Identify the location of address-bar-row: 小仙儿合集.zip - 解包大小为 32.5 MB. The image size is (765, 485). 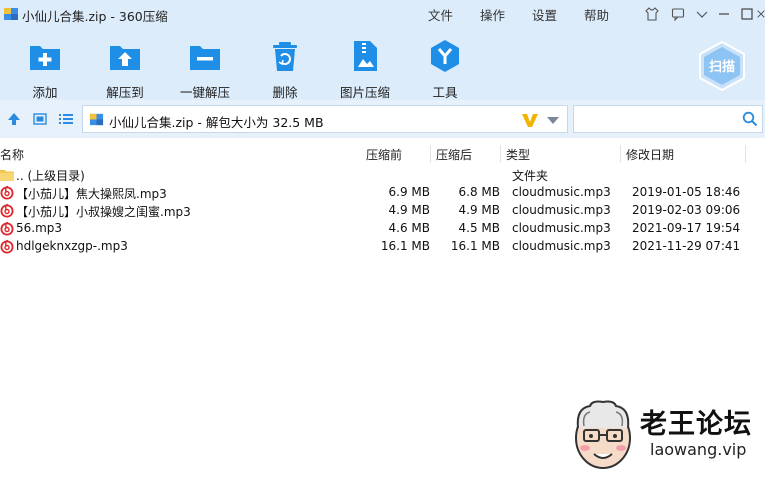
(382, 119).